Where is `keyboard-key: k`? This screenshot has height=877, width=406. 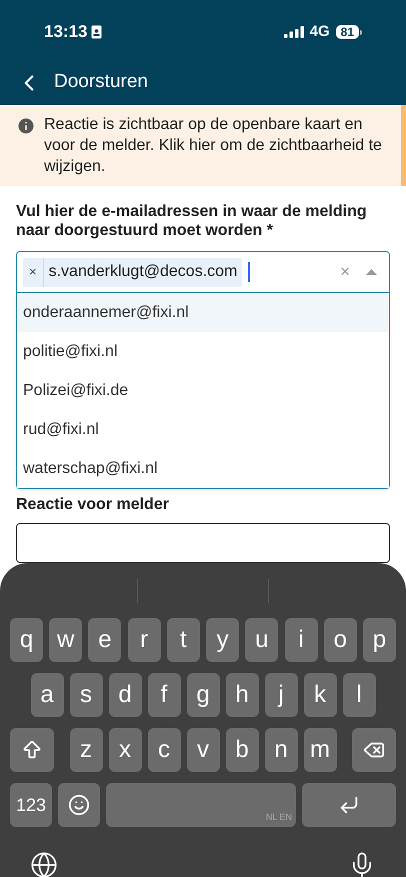
keyboard-key: k is located at coordinates (320, 695).